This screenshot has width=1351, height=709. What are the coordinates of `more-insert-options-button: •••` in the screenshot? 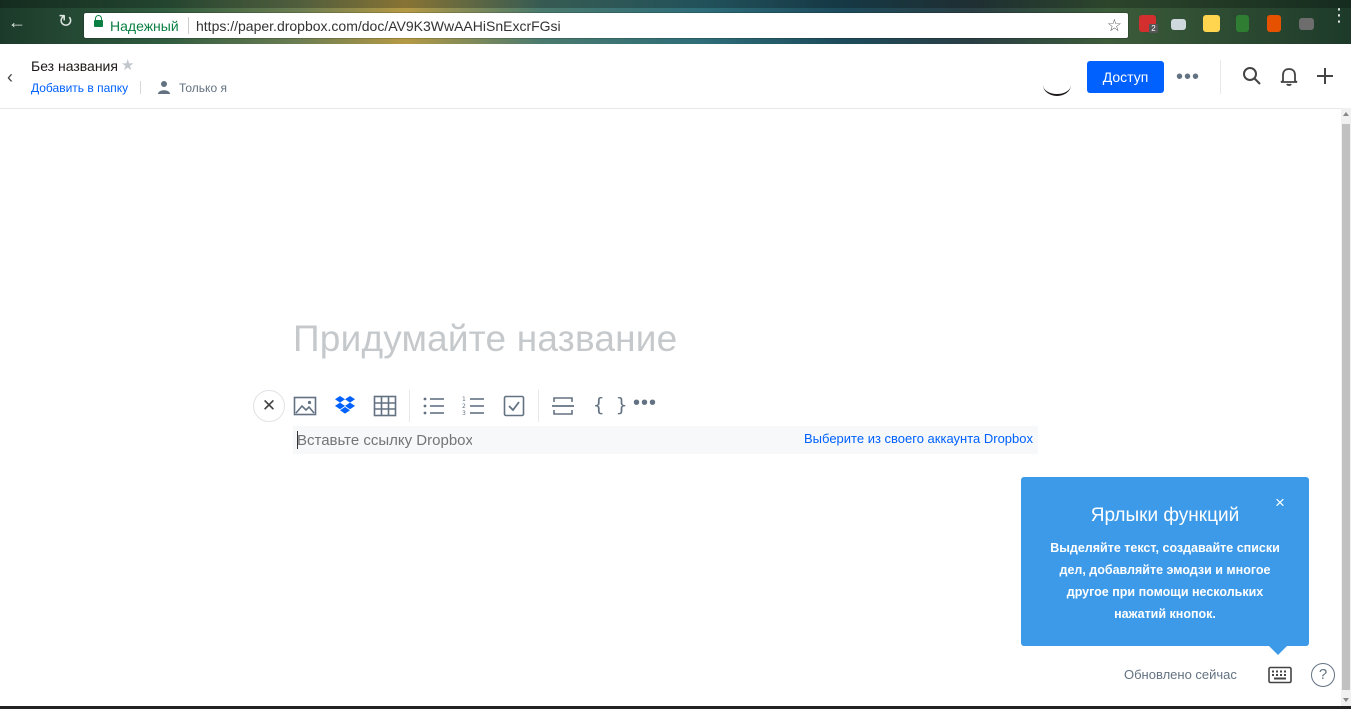 It's located at (645, 403).